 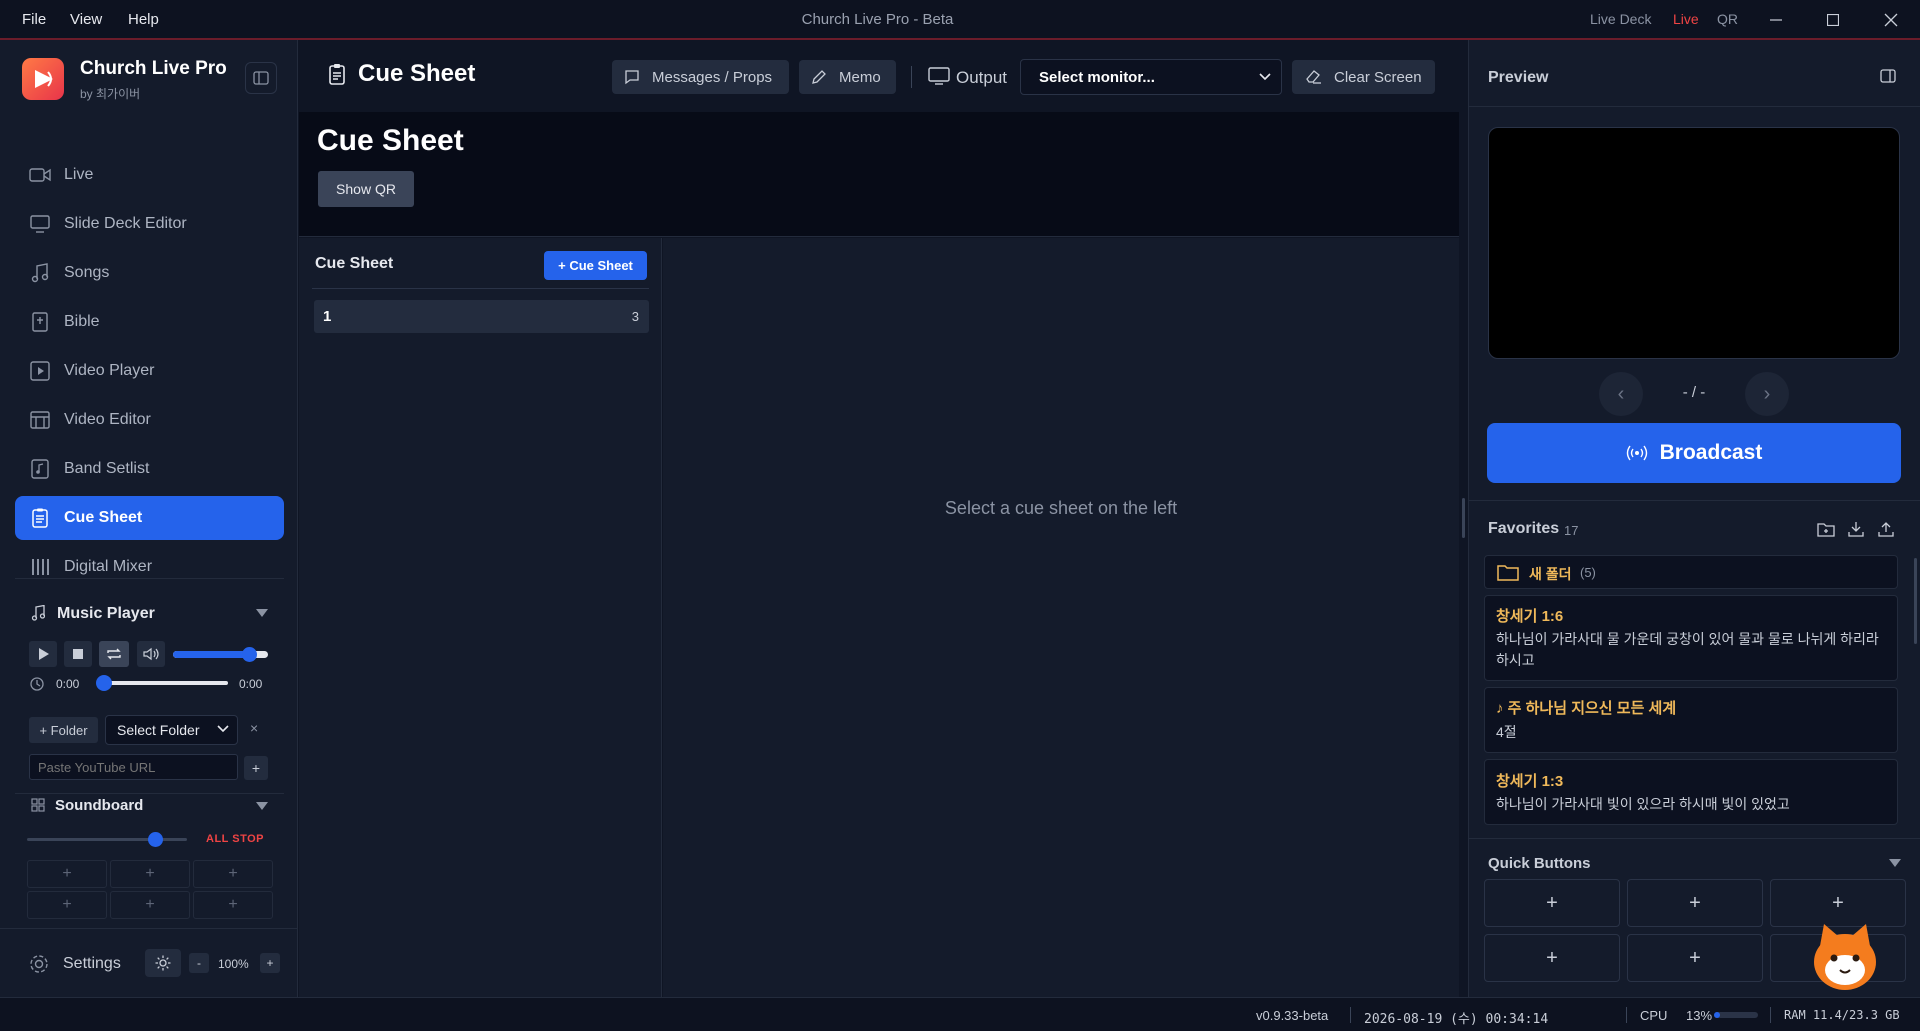 What do you see at coordinates (149, 224) in the screenshot?
I see `nav-slide-deck-editor: Slide Deck Editor` at bounding box center [149, 224].